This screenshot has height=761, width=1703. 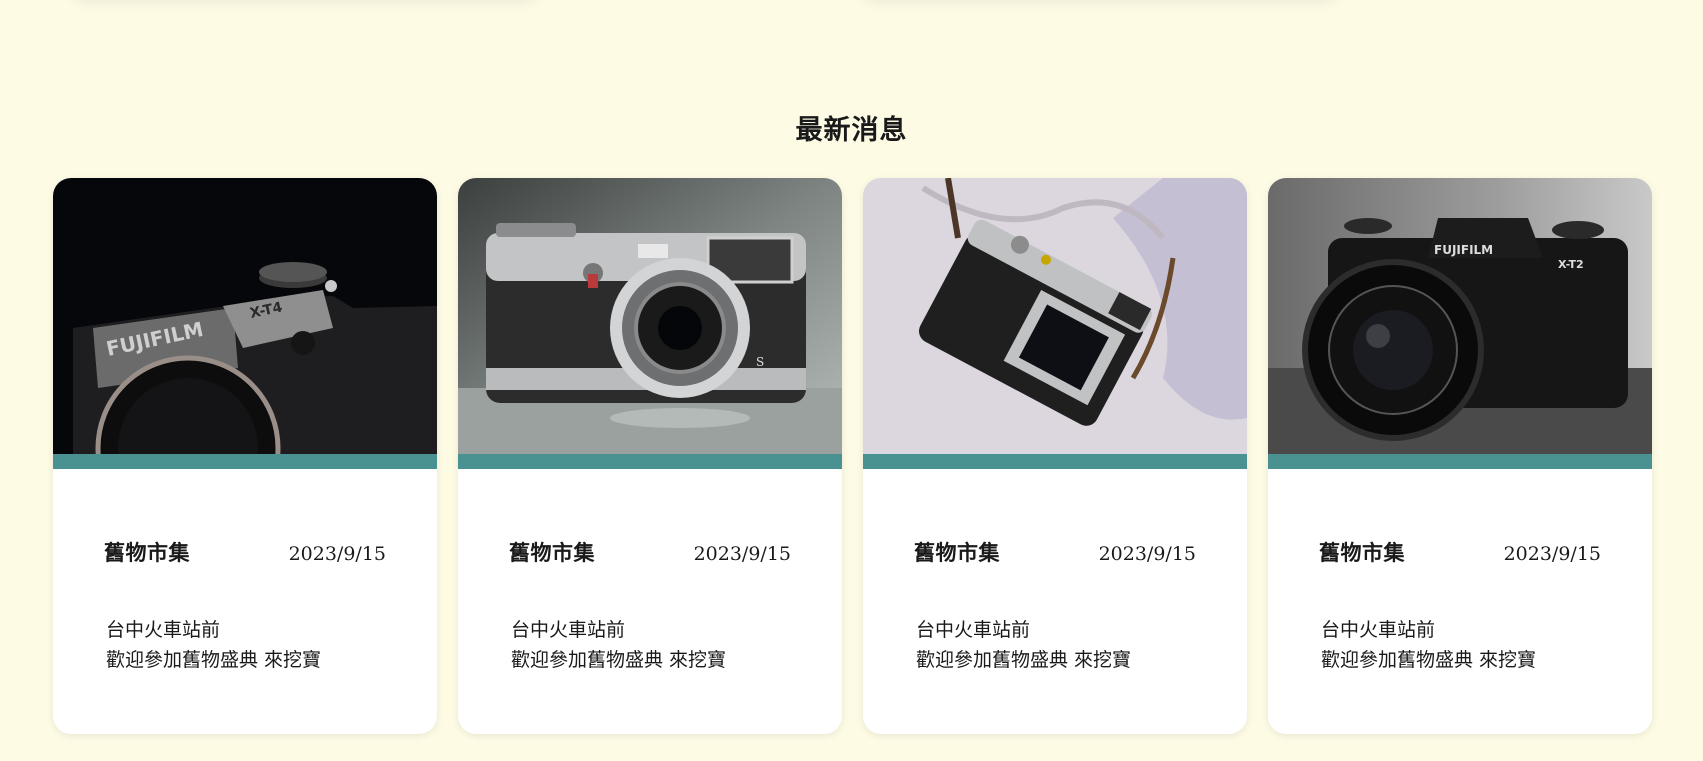 What do you see at coordinates (760, 362) in the screenshot?
I see `svg-text: S` at bounding box center [760, 362].